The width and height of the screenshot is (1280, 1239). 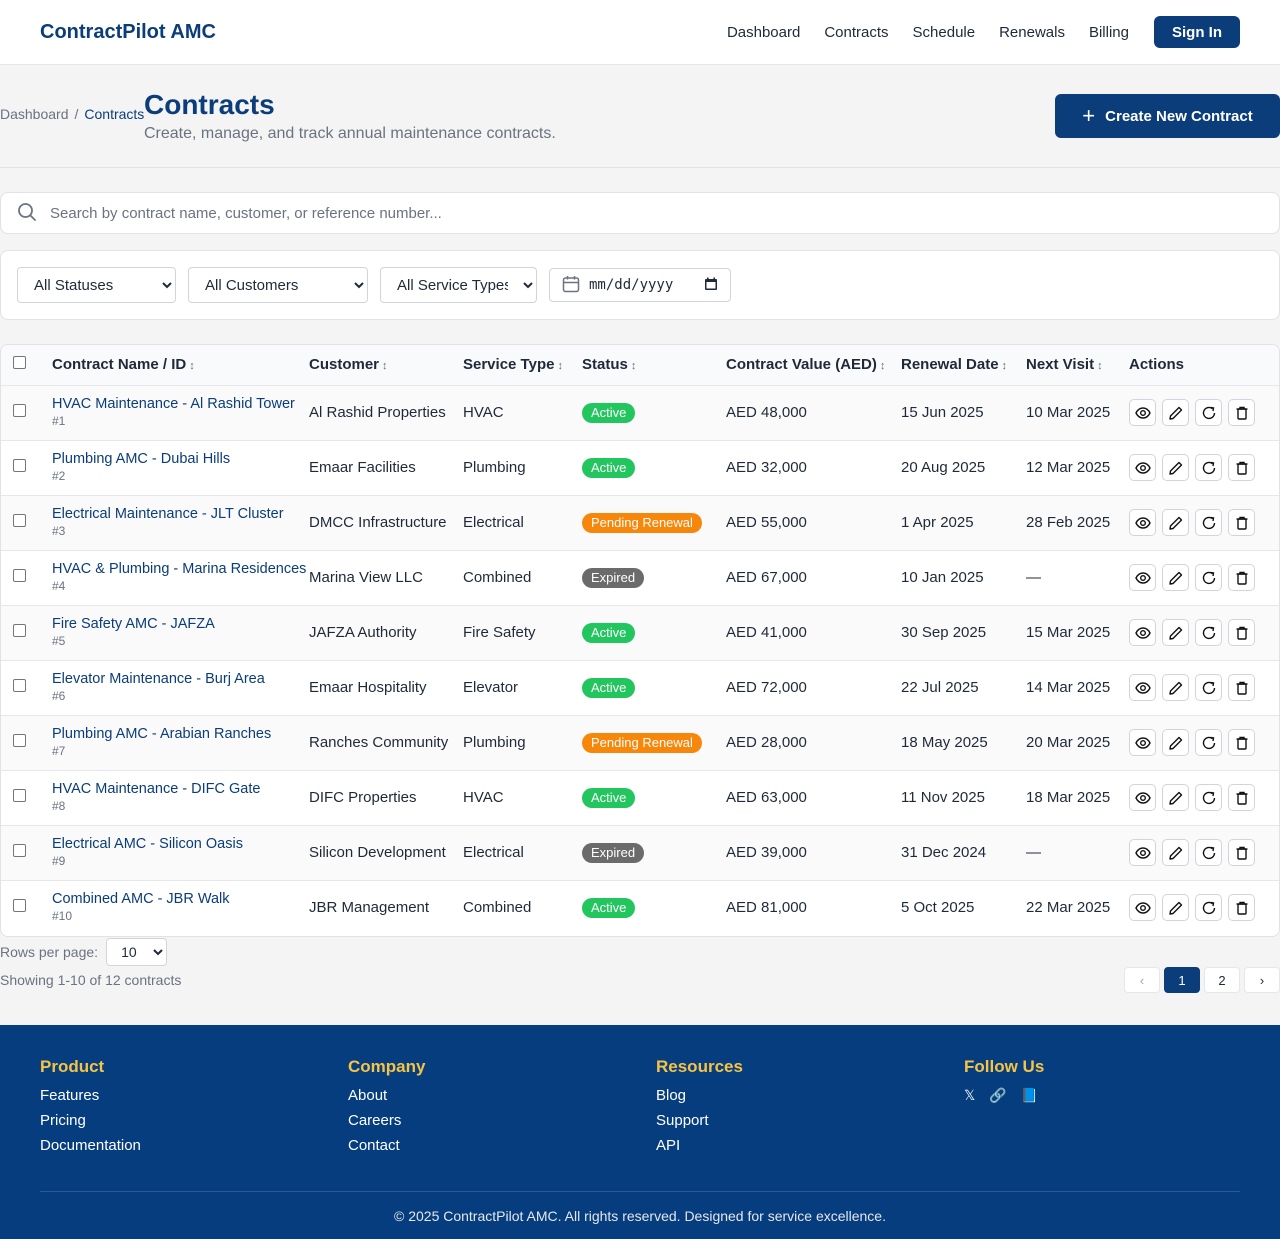 I want to click on search-input, so click(x=664, y=213).